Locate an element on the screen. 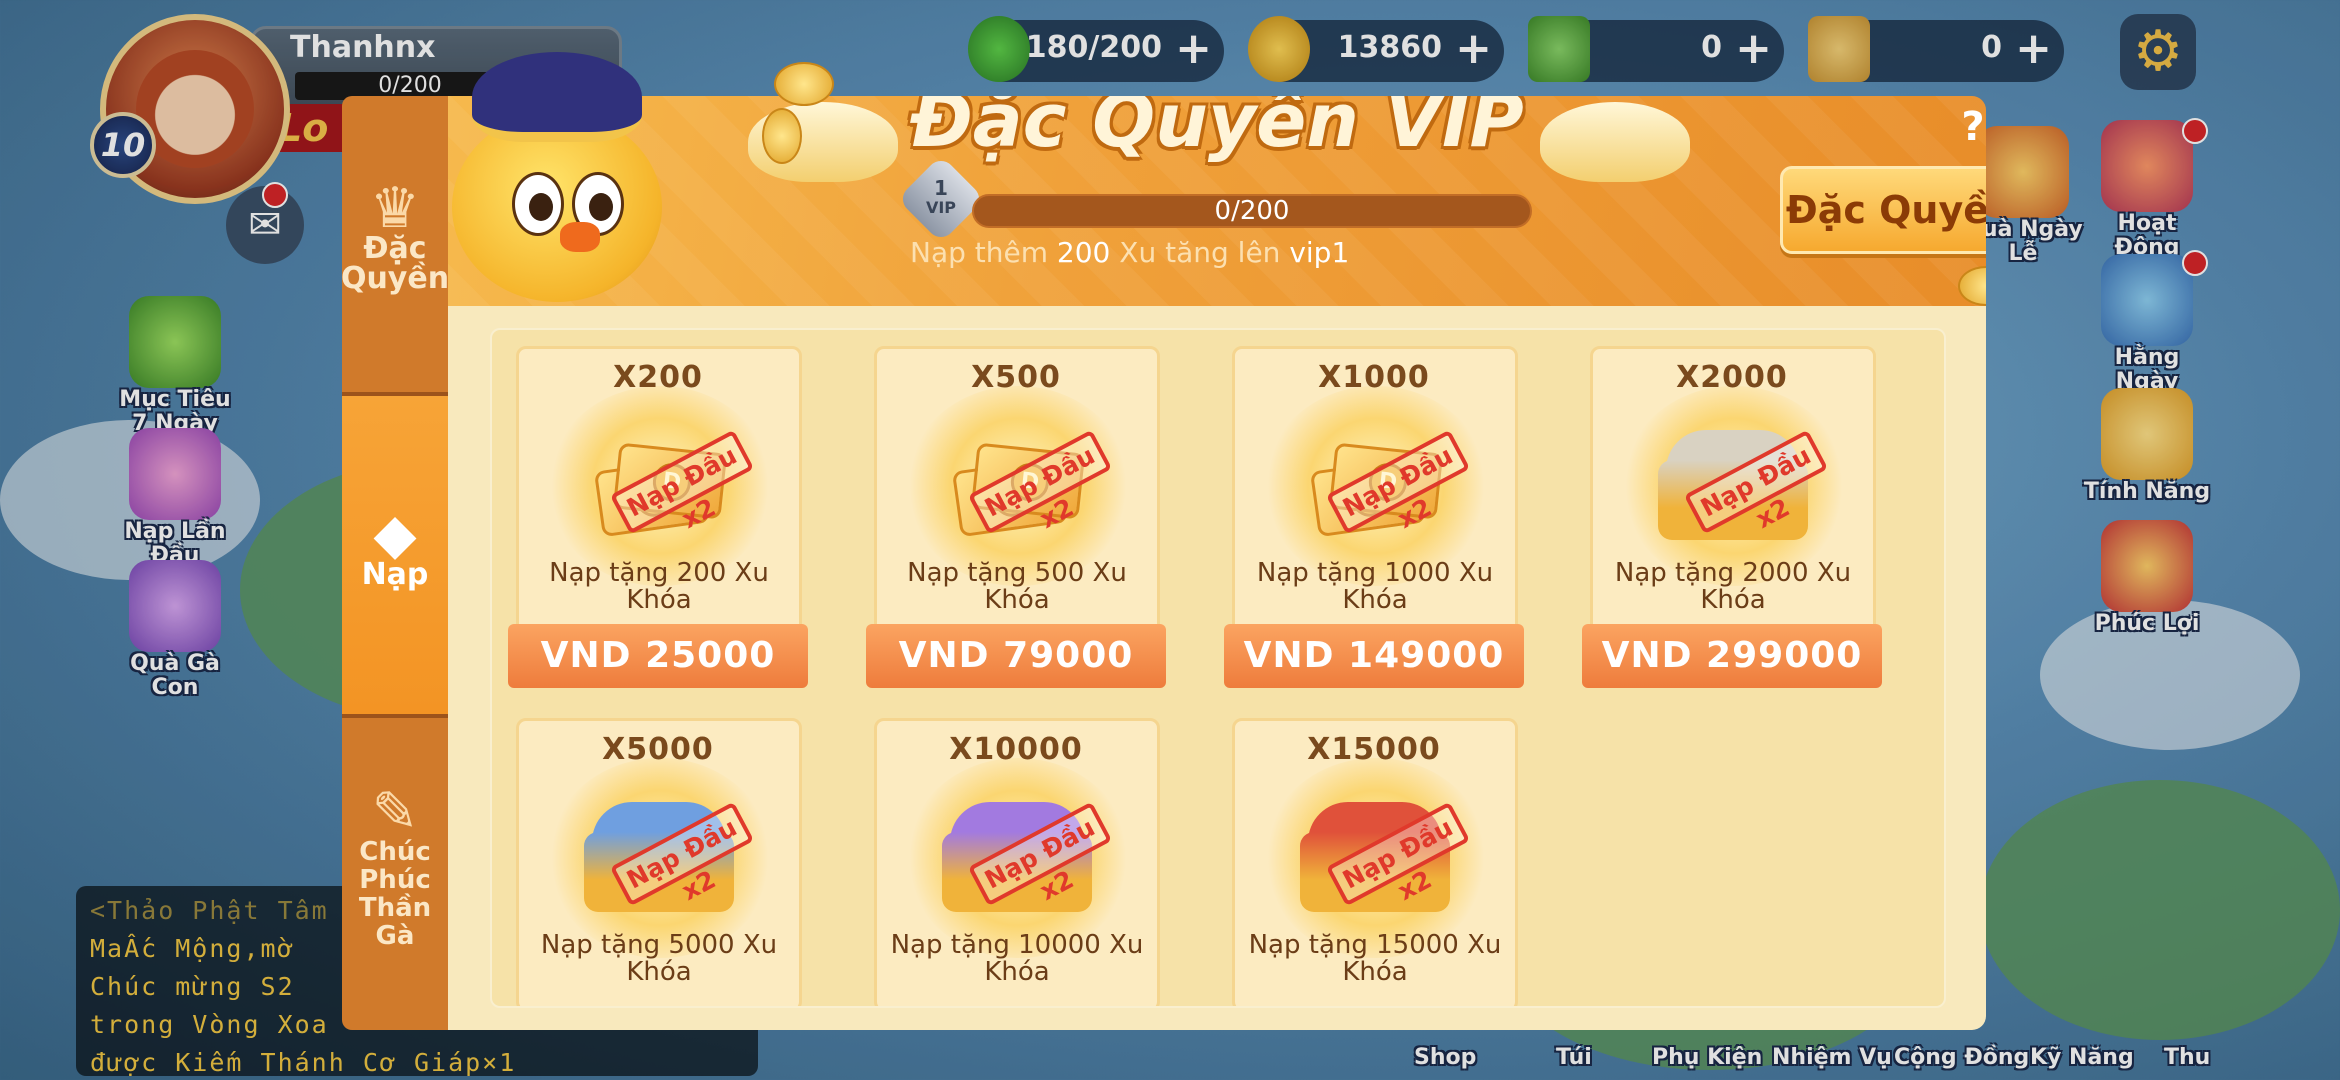 This screenshot has height=1080, width=2340. dialog-tab-bar: ♛ Đặc Quyền ◆ Nạp ✎ Chúc Phúc Thần Gà is located at coordinates (395, 563).